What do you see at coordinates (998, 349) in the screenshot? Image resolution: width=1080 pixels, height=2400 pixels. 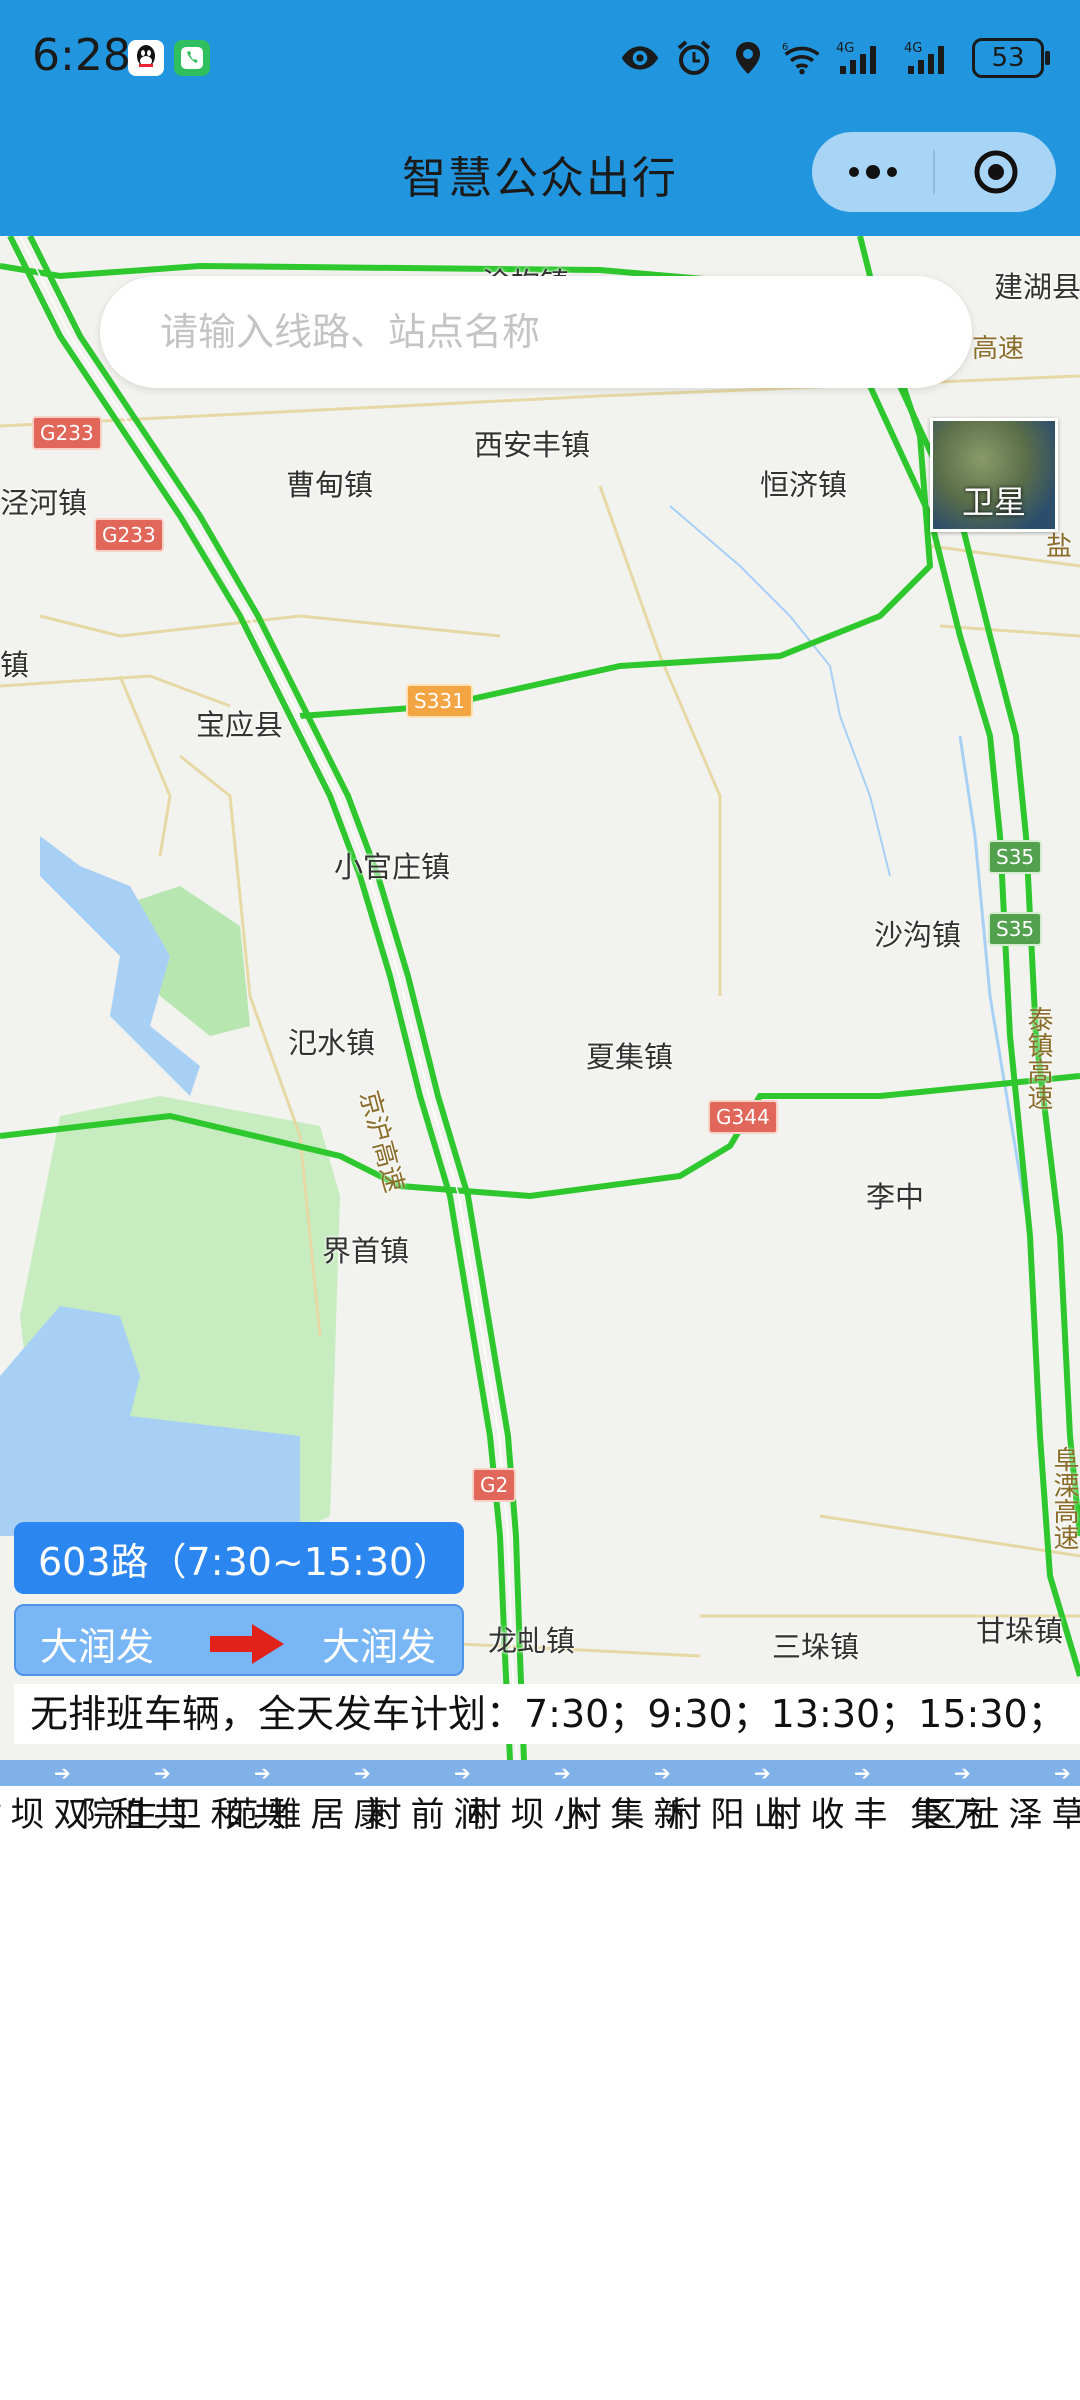 I see `road-name: 高速` at bounding box center [998, 349].